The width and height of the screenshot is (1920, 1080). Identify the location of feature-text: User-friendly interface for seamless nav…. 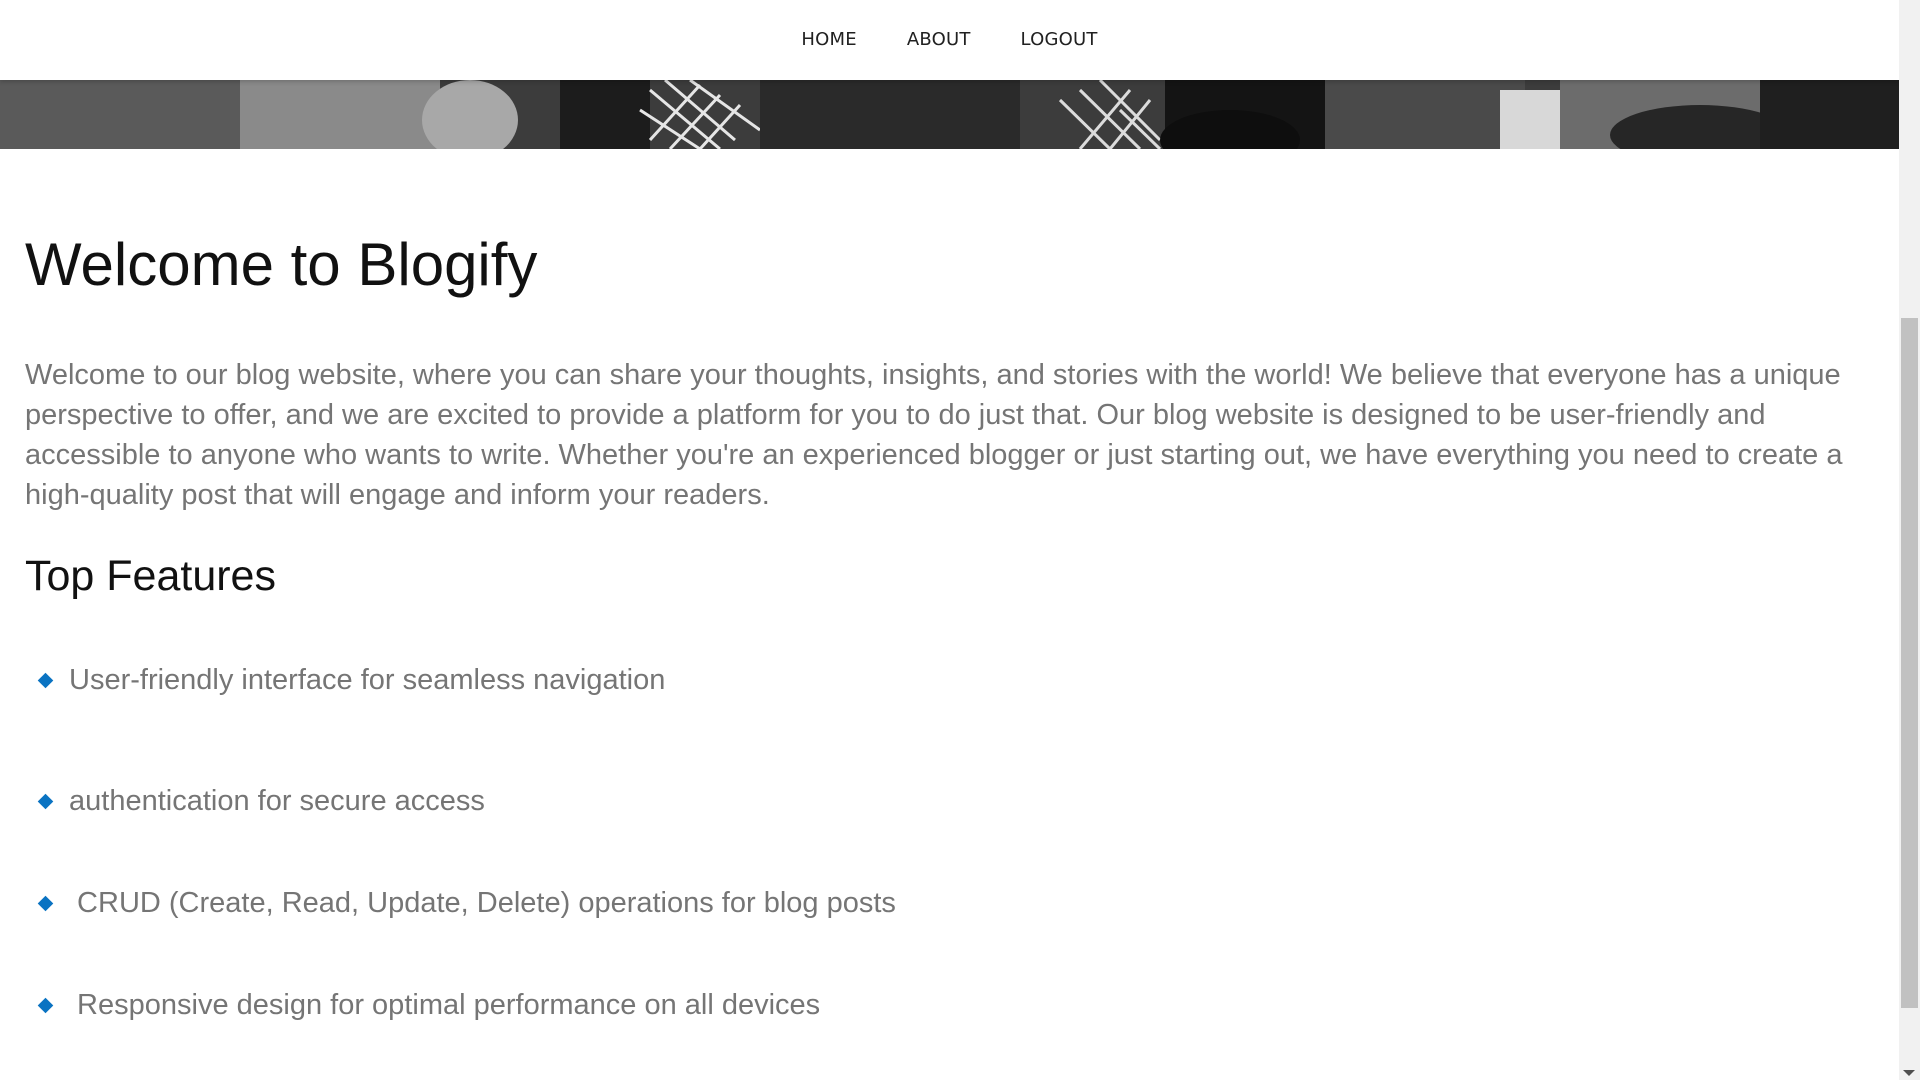
(367, 679).